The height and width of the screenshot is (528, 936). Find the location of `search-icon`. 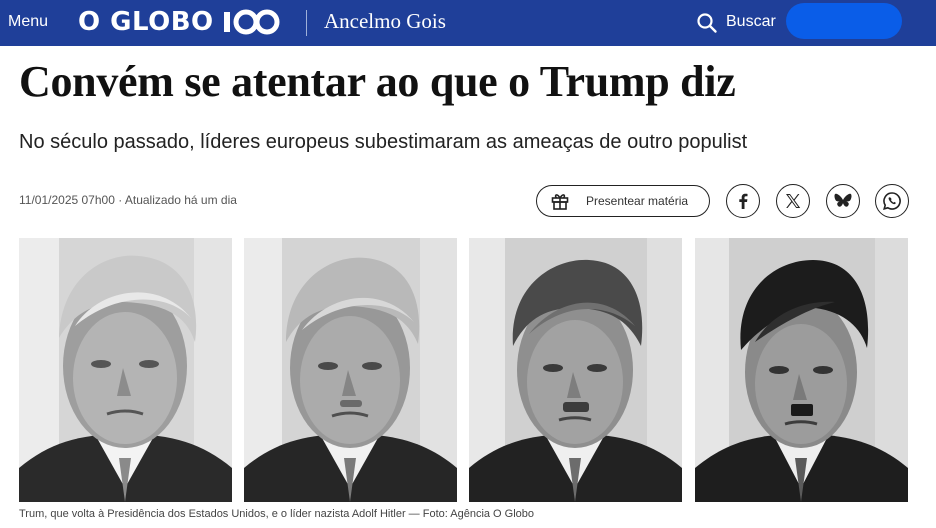

search-icon is located at coordinates (707, 23).